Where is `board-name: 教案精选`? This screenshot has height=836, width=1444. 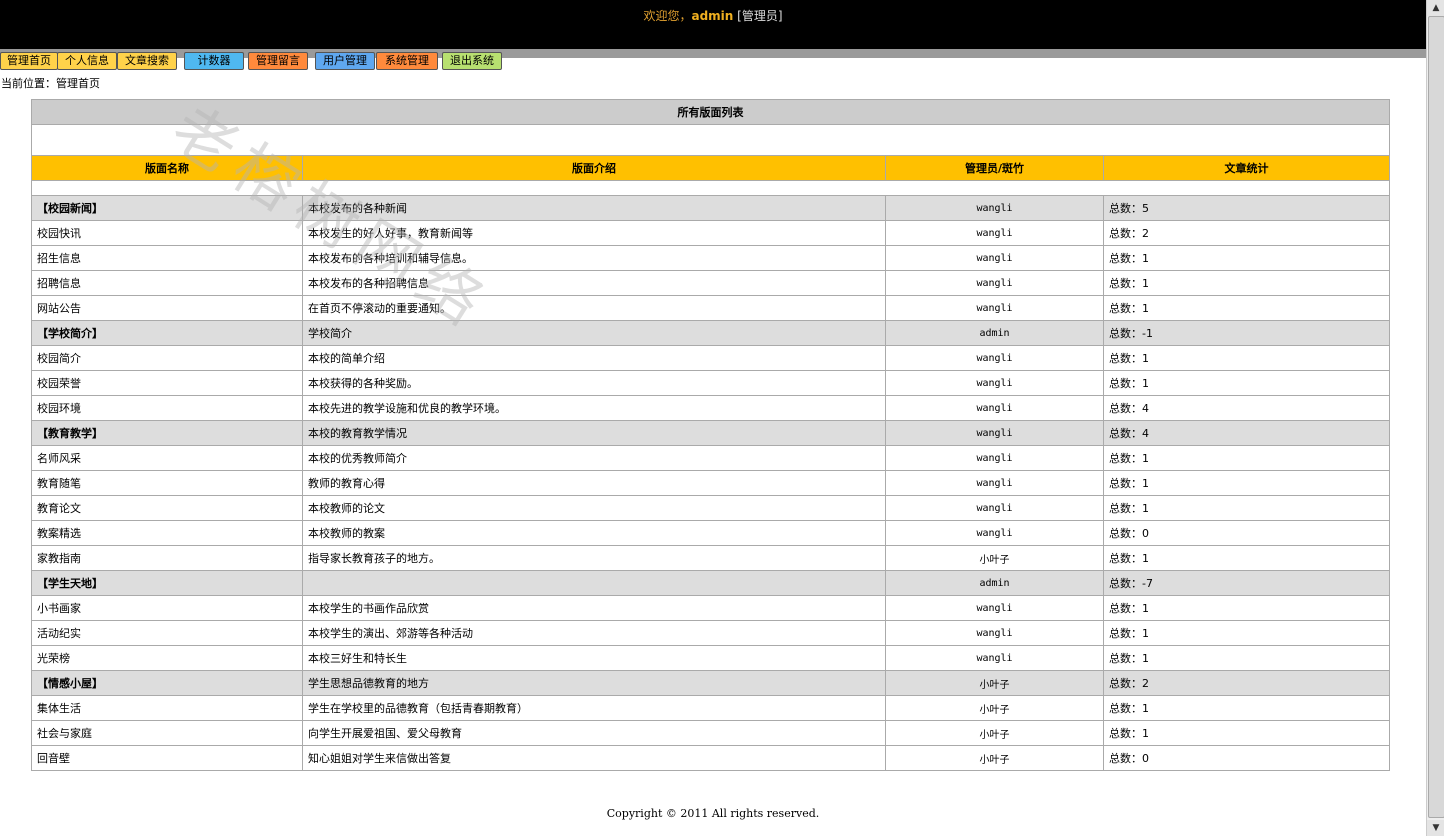 board-name: 教案精选 is located at coordinates (167, 533).